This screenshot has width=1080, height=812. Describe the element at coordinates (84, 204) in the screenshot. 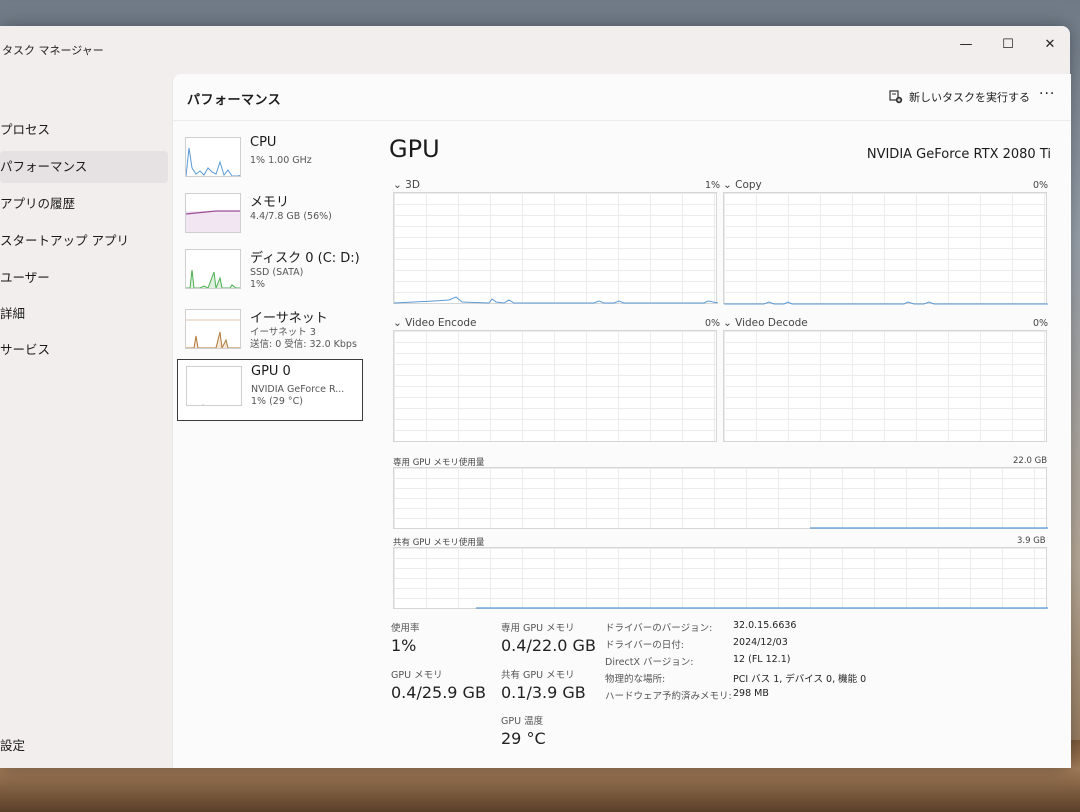

I see `nav-item-app-history: アプリの履歴` at that location.